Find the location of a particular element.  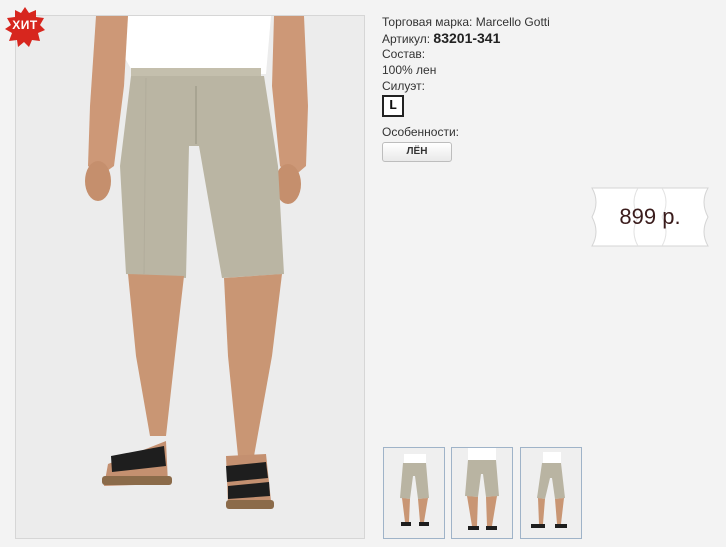

thumbnail-side-view is located at coordinates (551, 493).